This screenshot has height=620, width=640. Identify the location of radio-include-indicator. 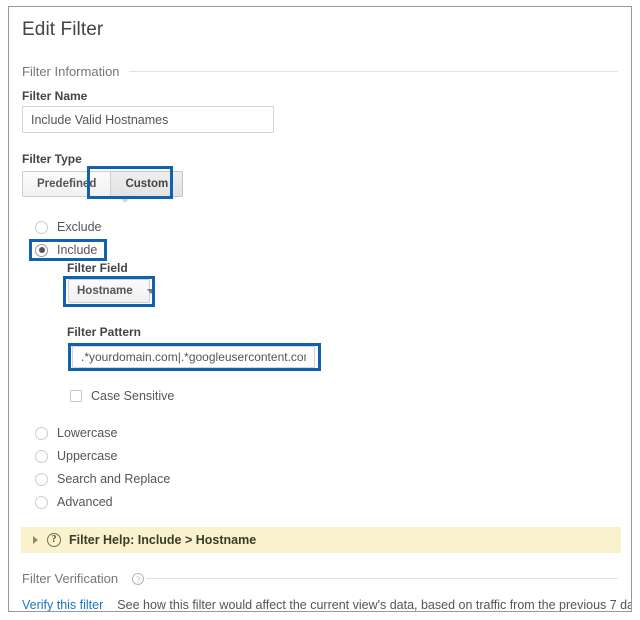
(41, 250).